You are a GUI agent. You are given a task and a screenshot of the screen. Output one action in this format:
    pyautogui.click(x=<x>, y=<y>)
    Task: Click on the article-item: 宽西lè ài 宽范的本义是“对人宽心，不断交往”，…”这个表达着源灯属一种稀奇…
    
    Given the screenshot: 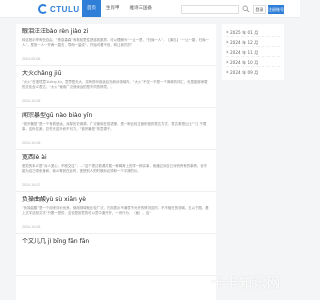 What is the action you would take?
    pyautogui.click(x=116, y=171)
    